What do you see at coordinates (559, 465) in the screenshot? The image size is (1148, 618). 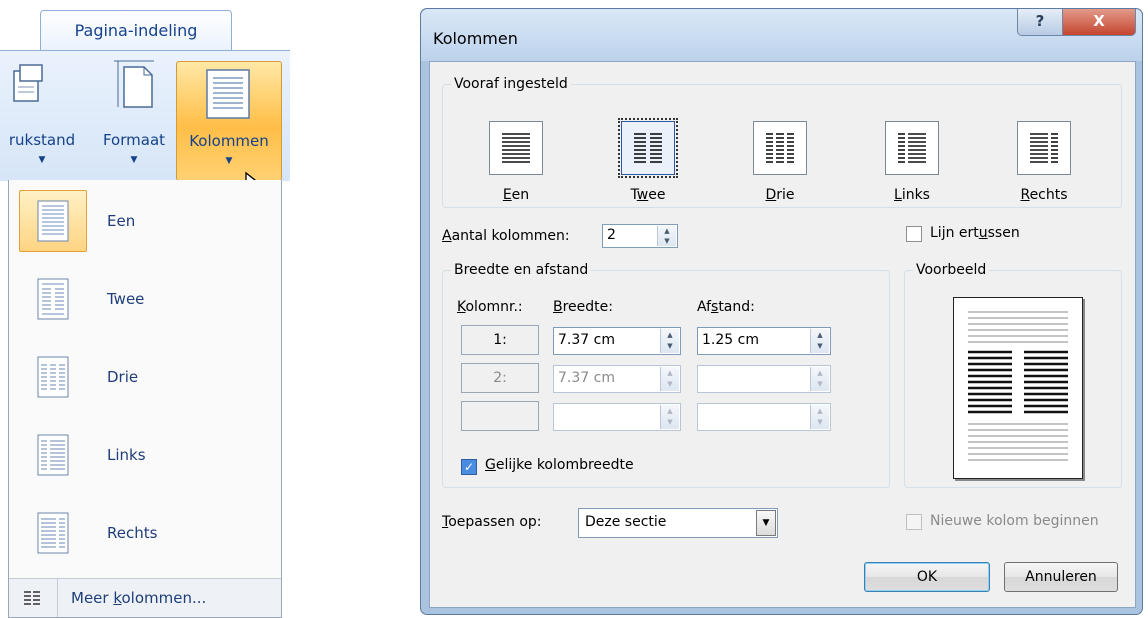 I see `equal-width-label: Gelijke kolombreedte` at bounding box center [559, 465].